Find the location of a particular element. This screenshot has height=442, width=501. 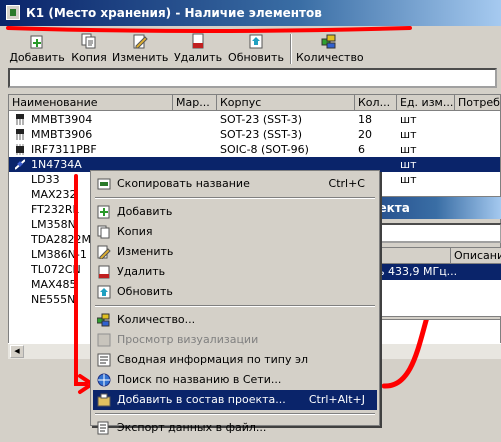

cell-name: MMBT3906 is located at coordinates (62, 134).